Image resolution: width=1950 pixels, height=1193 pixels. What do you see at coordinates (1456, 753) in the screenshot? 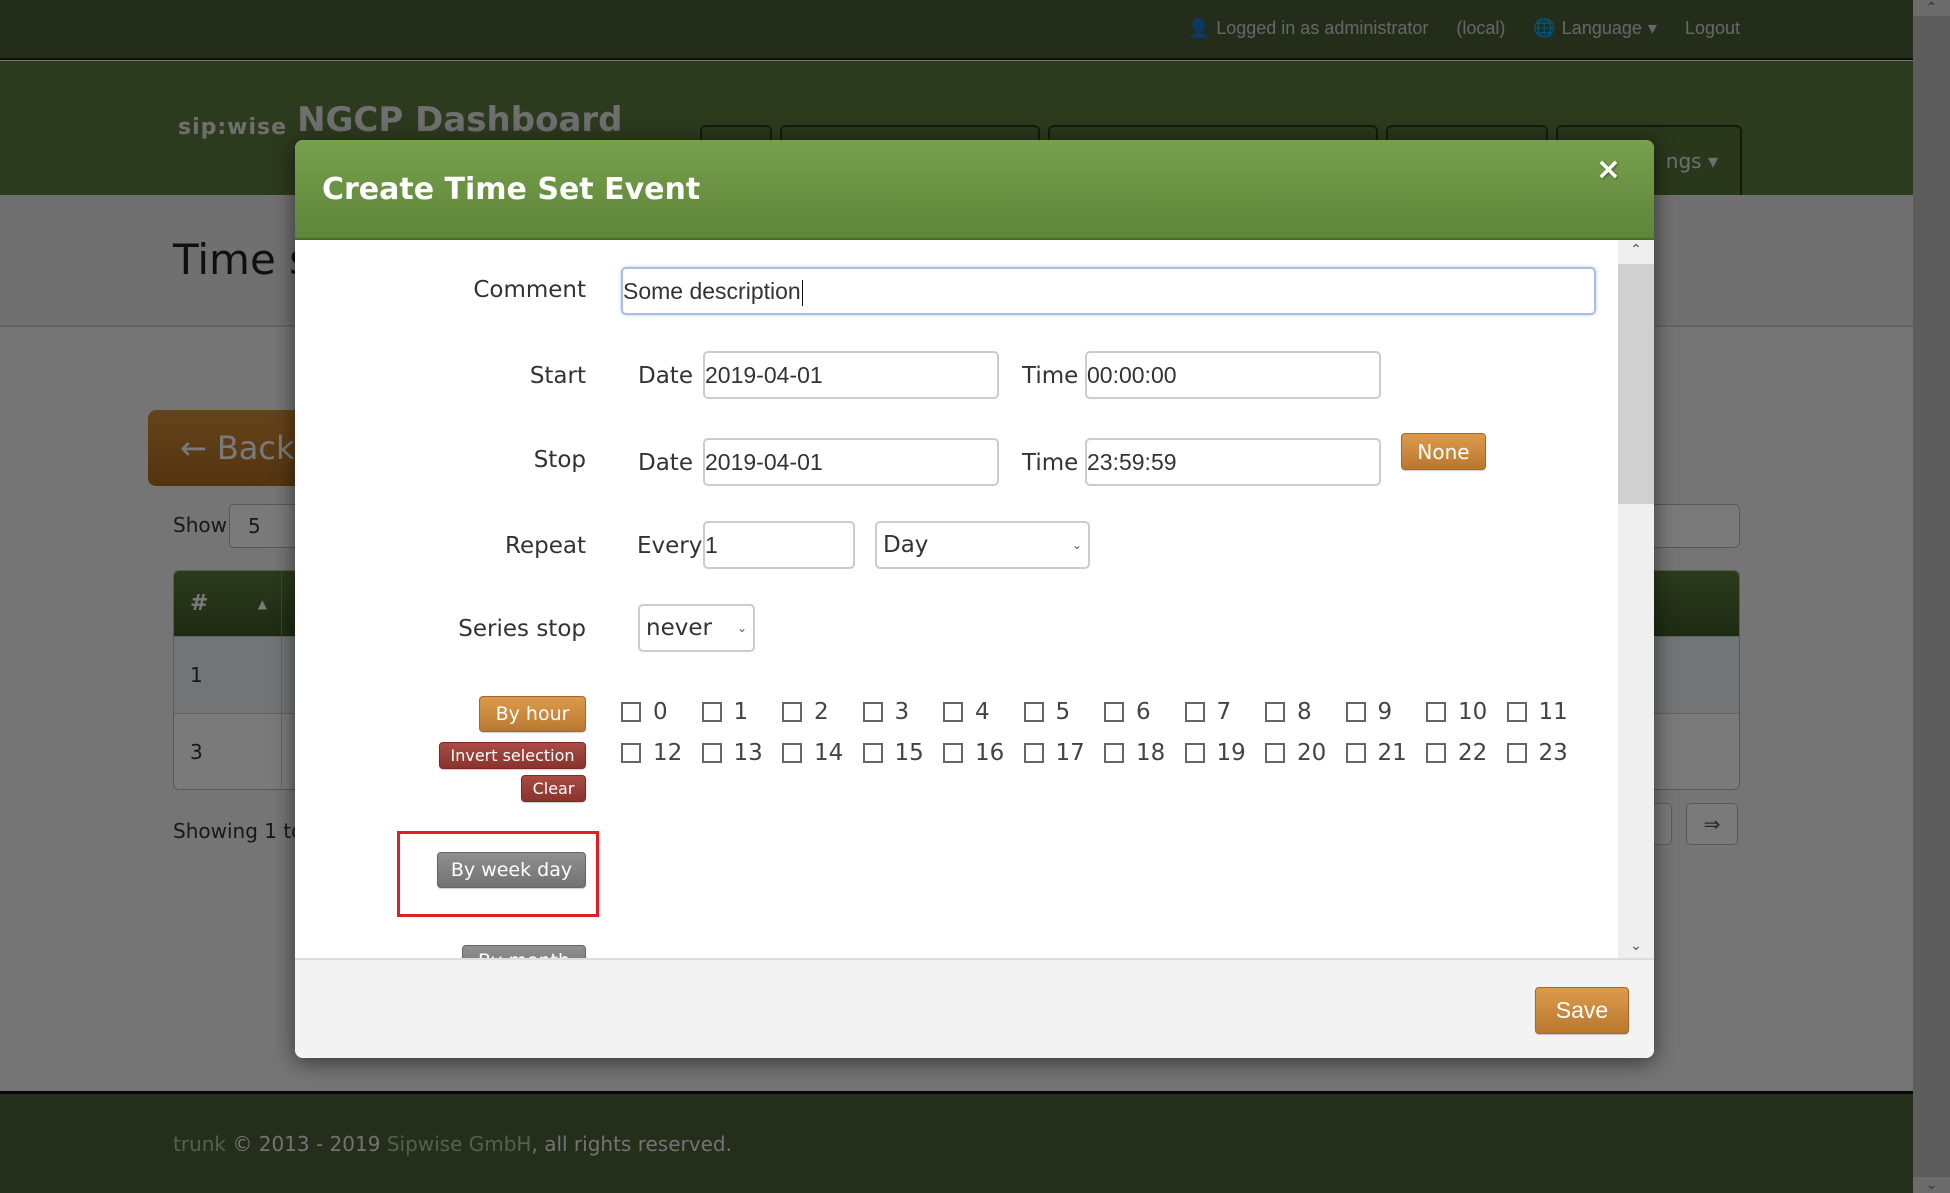
I see `hour-checkbox-22: 22` at bounding box center [1456, 753].